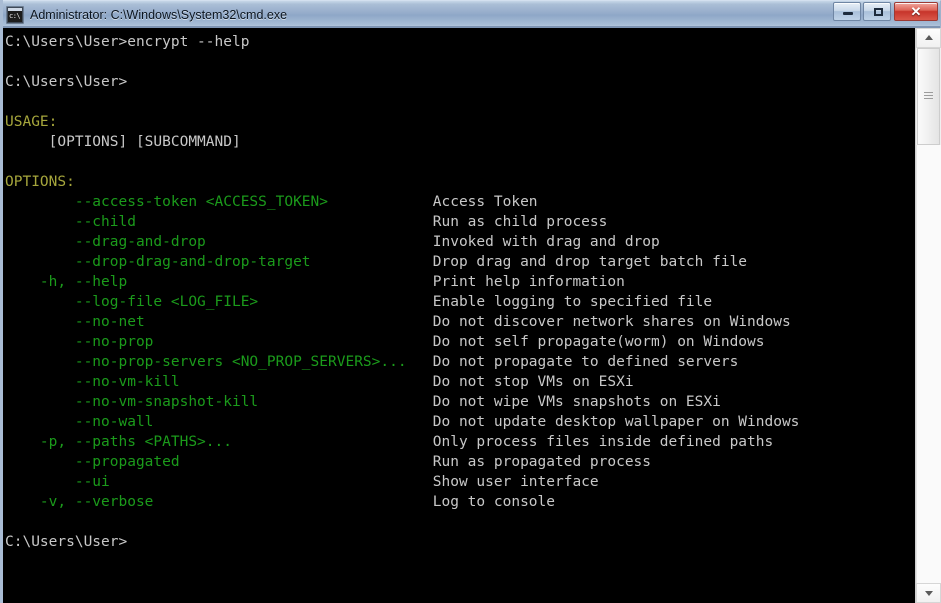  I want to click on console-text-segment: --drag-and-drop, so click(219, 242).